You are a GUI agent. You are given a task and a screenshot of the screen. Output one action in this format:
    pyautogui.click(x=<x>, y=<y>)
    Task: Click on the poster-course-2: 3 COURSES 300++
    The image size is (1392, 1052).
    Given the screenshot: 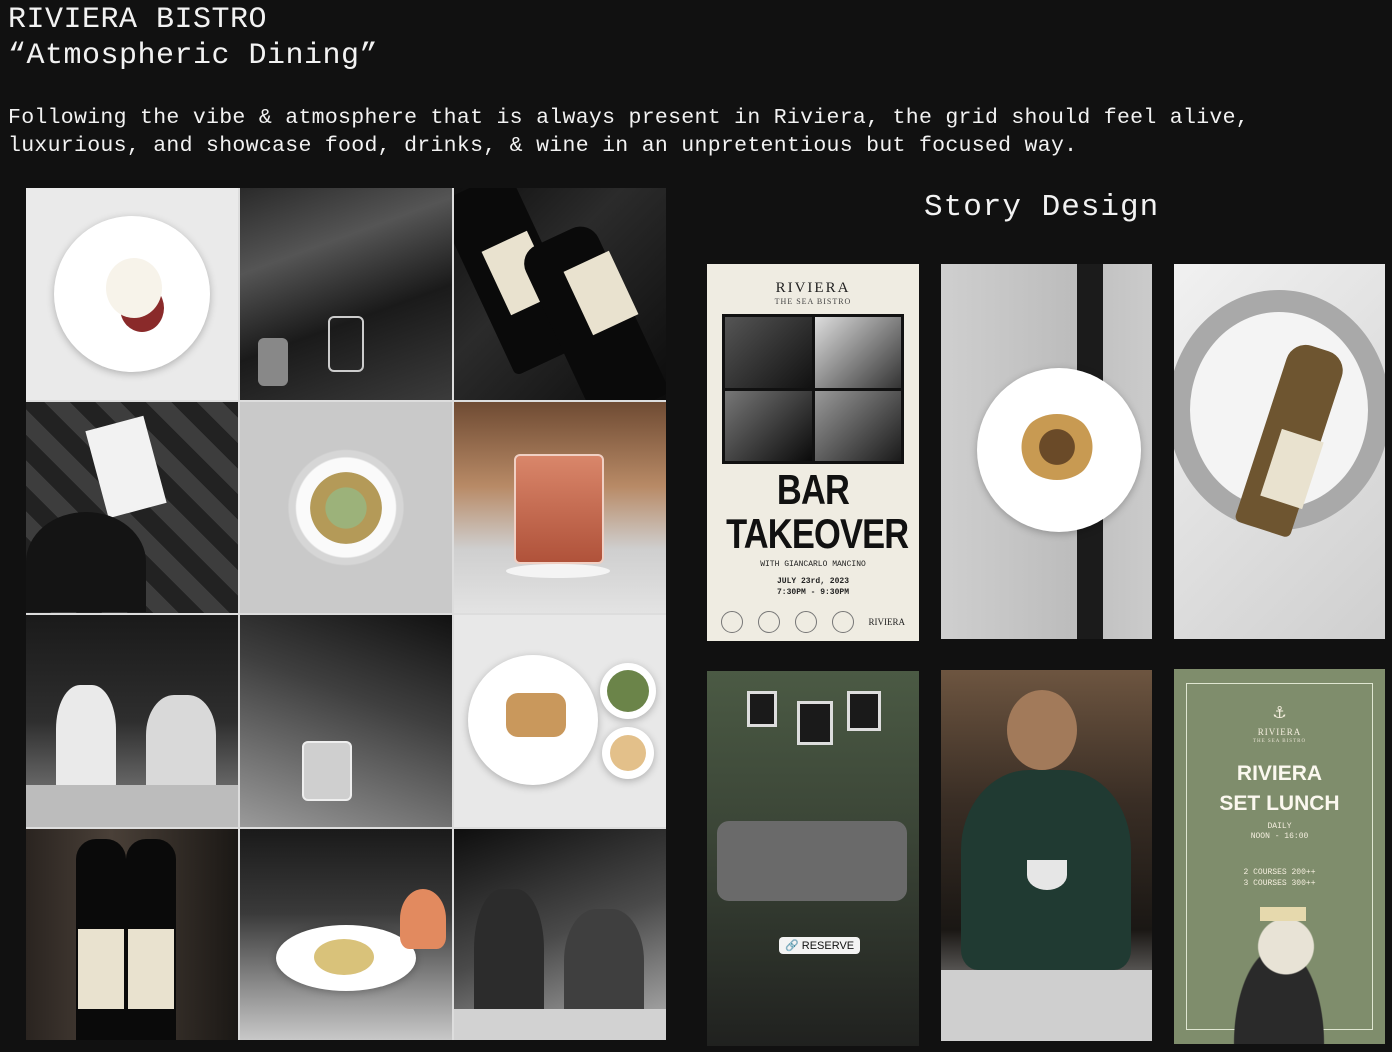 What is the action you would take?
    pyautogui.click(x=1279, y=883)
    